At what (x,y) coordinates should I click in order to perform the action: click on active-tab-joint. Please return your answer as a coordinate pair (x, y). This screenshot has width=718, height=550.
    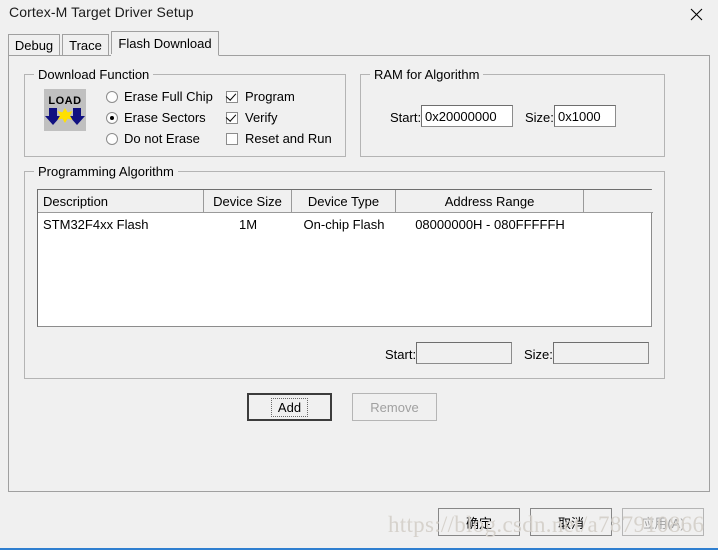
    Looking at the image, I should click on (160, 55).